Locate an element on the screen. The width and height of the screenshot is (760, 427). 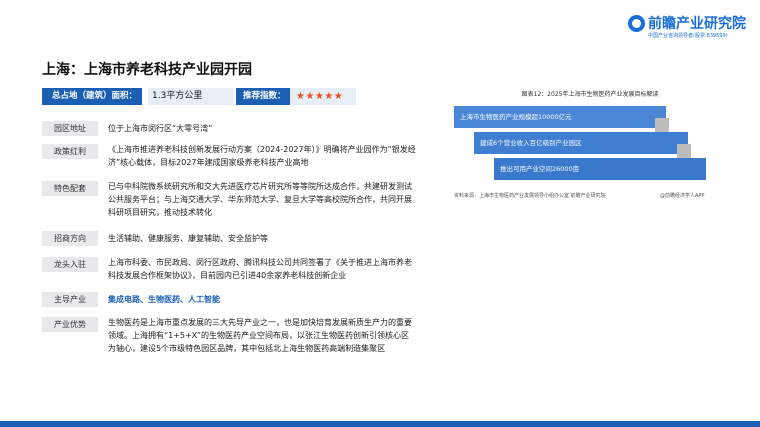
rating-stars-icon: ★★★★★ is located at coordinates (320, 96).